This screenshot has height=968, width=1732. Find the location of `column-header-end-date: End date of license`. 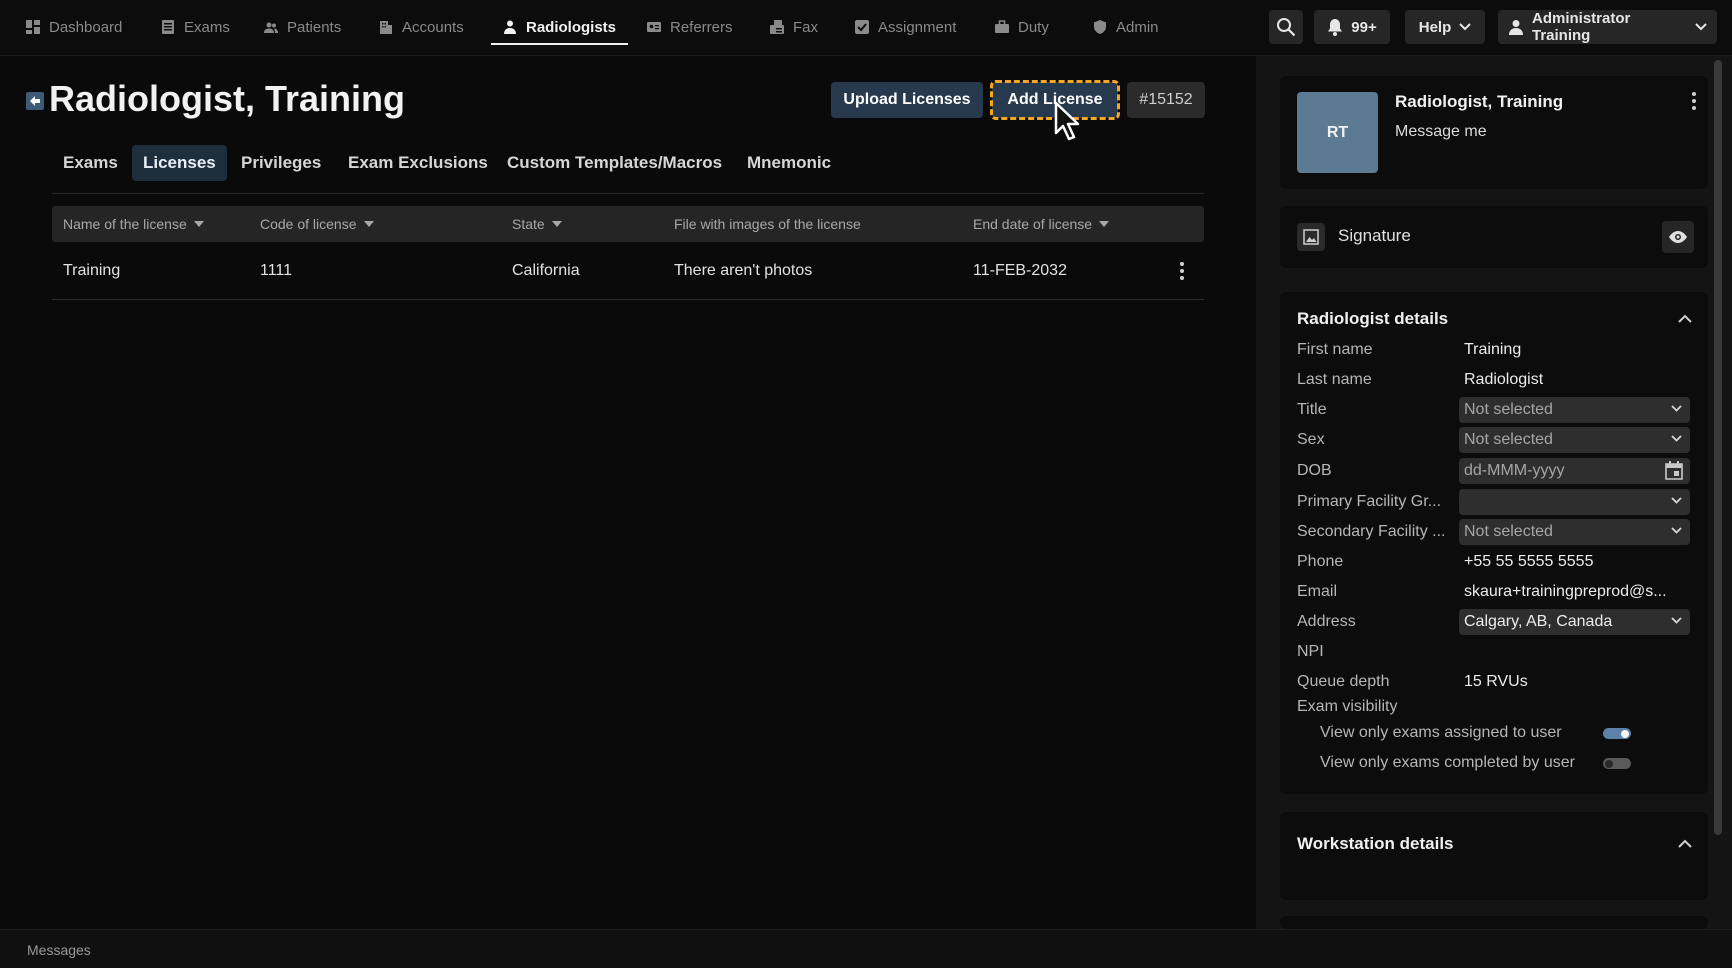

column-header-end-date: End date of license is located at coordinates (1041, 224).